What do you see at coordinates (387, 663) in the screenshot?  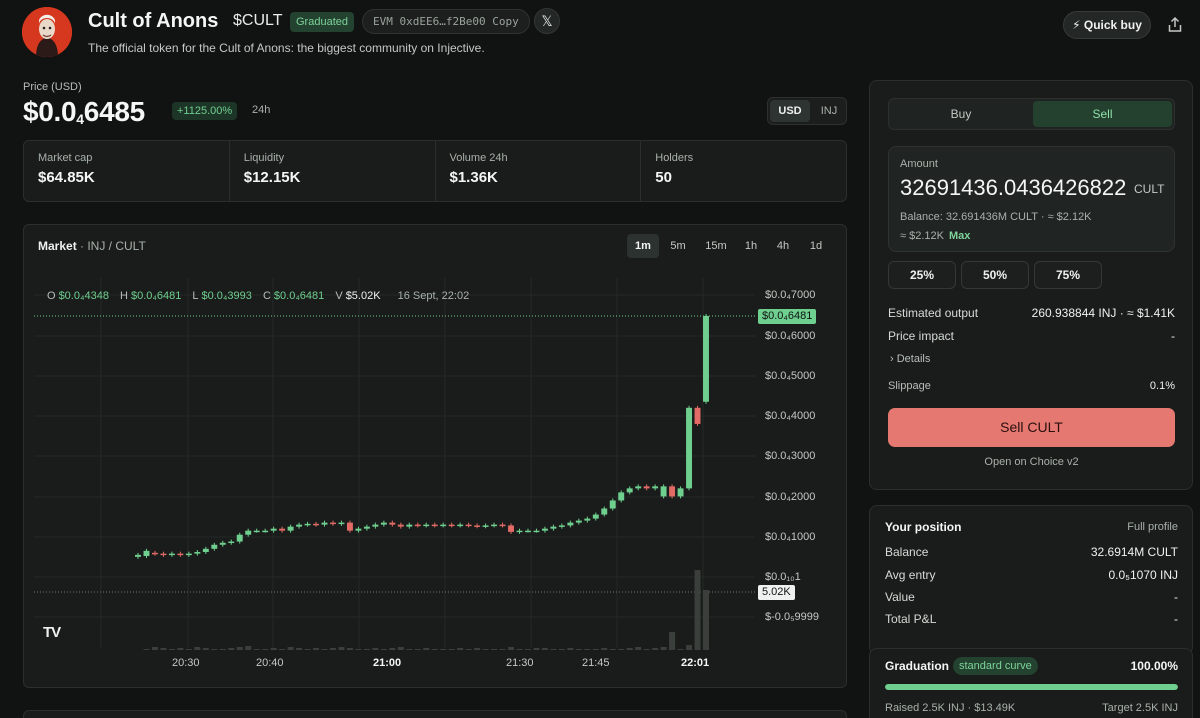 I see `x-tick: 21:00` at bounding box center [387, 663].